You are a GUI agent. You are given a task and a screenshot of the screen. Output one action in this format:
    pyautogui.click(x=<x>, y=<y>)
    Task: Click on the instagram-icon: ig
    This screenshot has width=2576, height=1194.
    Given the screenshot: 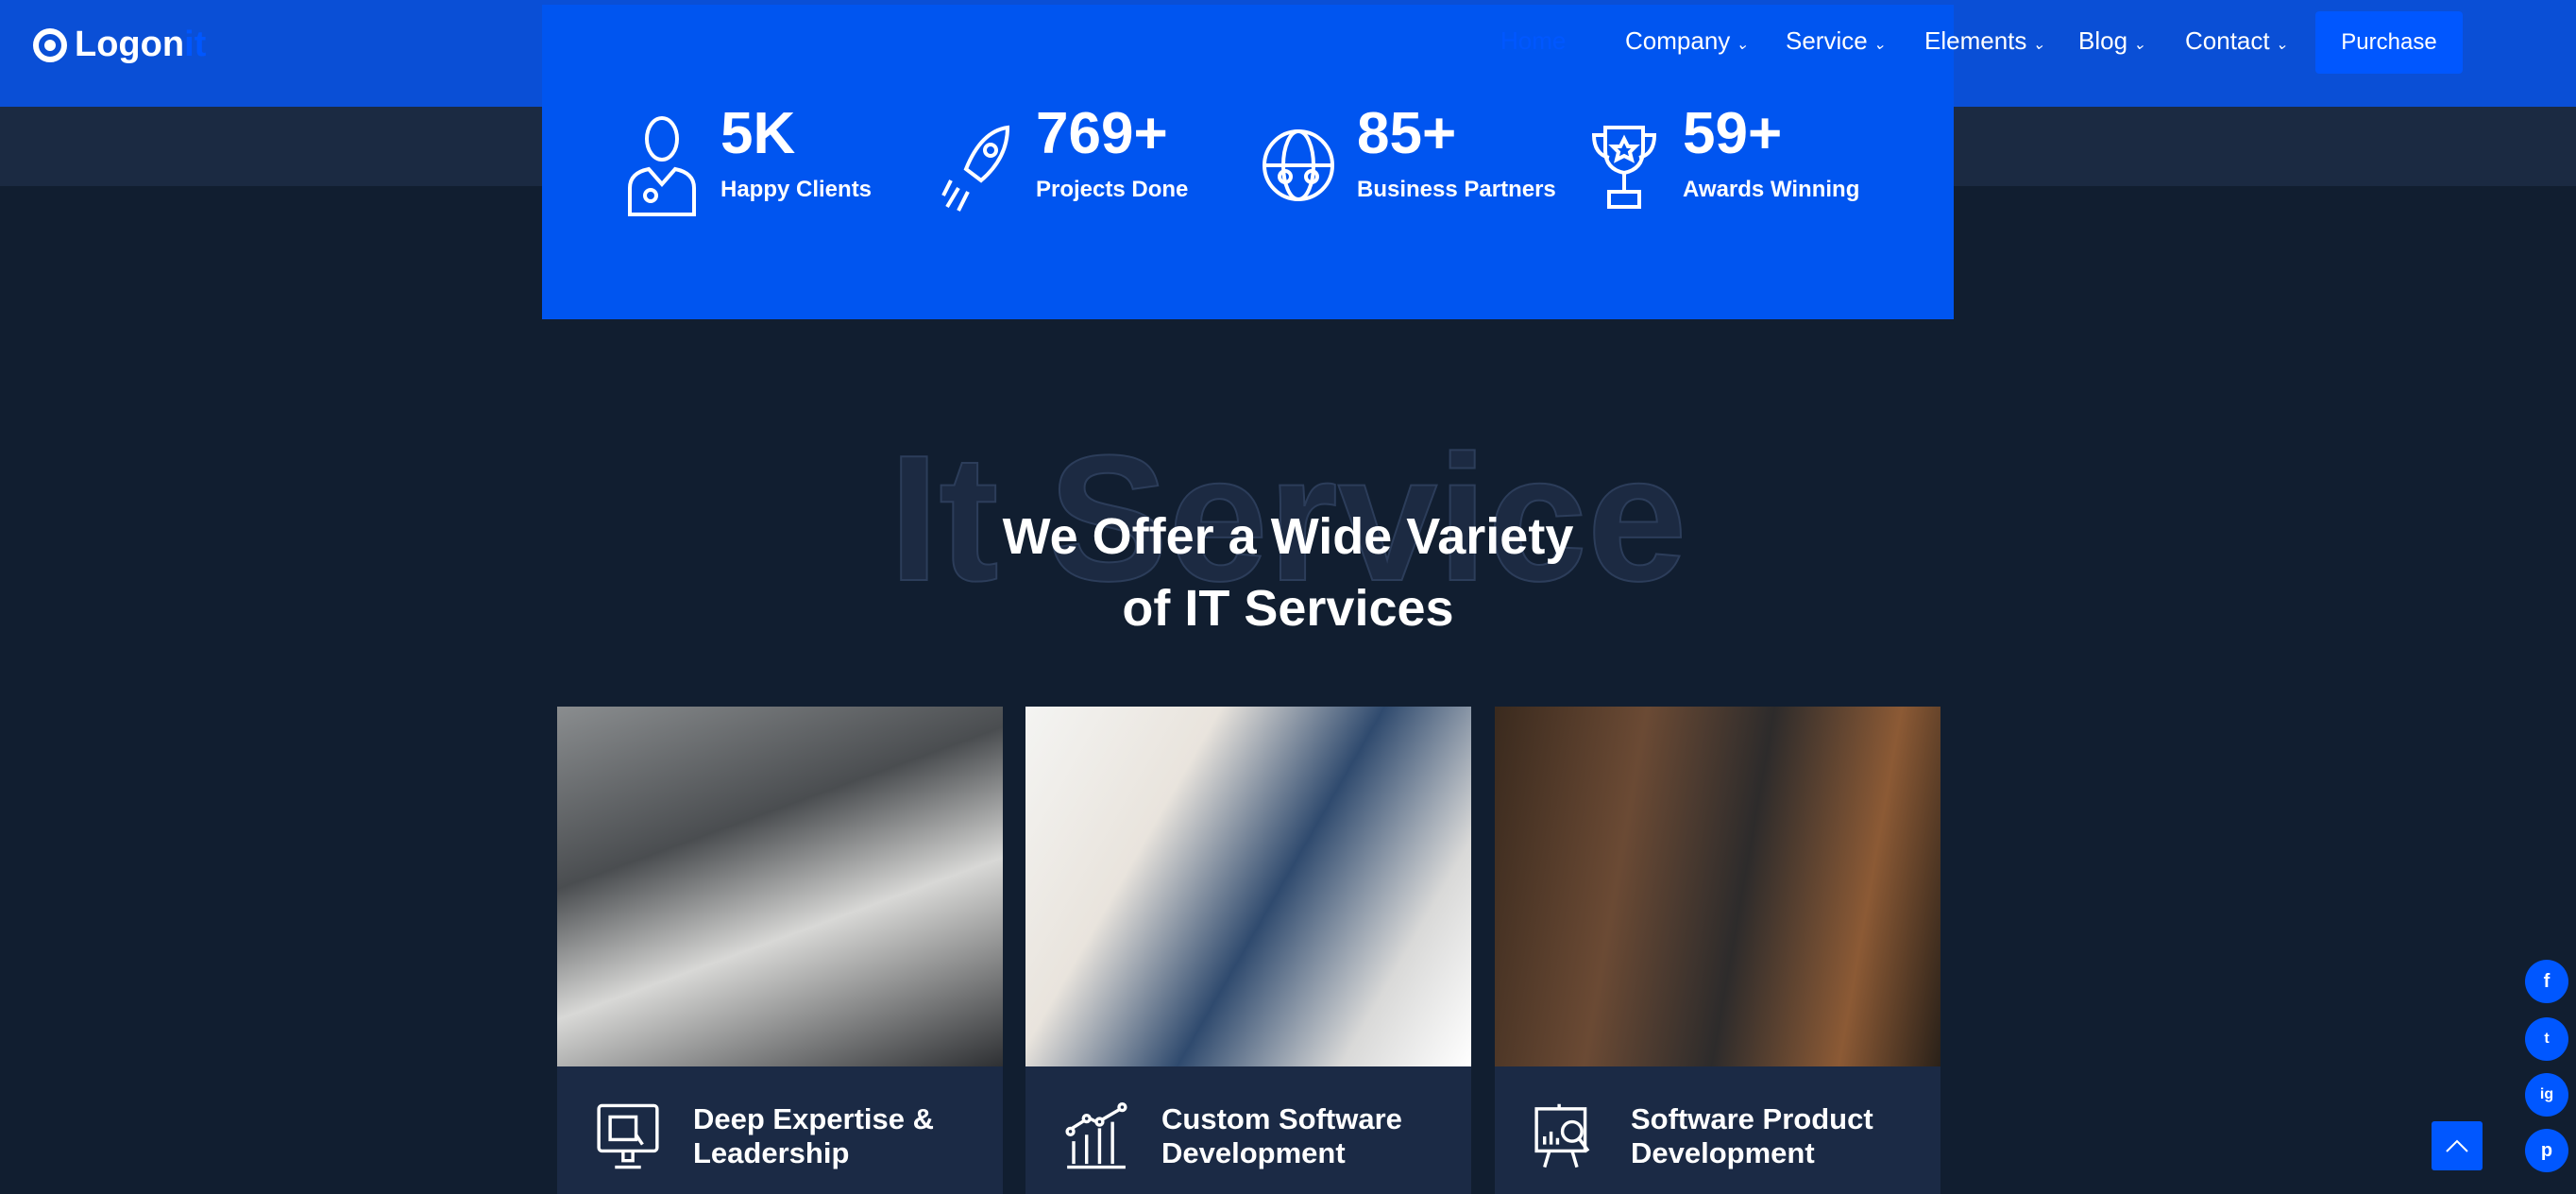 What is the action you would take?
    pyautogui.click(x=2546, y=1095)
    